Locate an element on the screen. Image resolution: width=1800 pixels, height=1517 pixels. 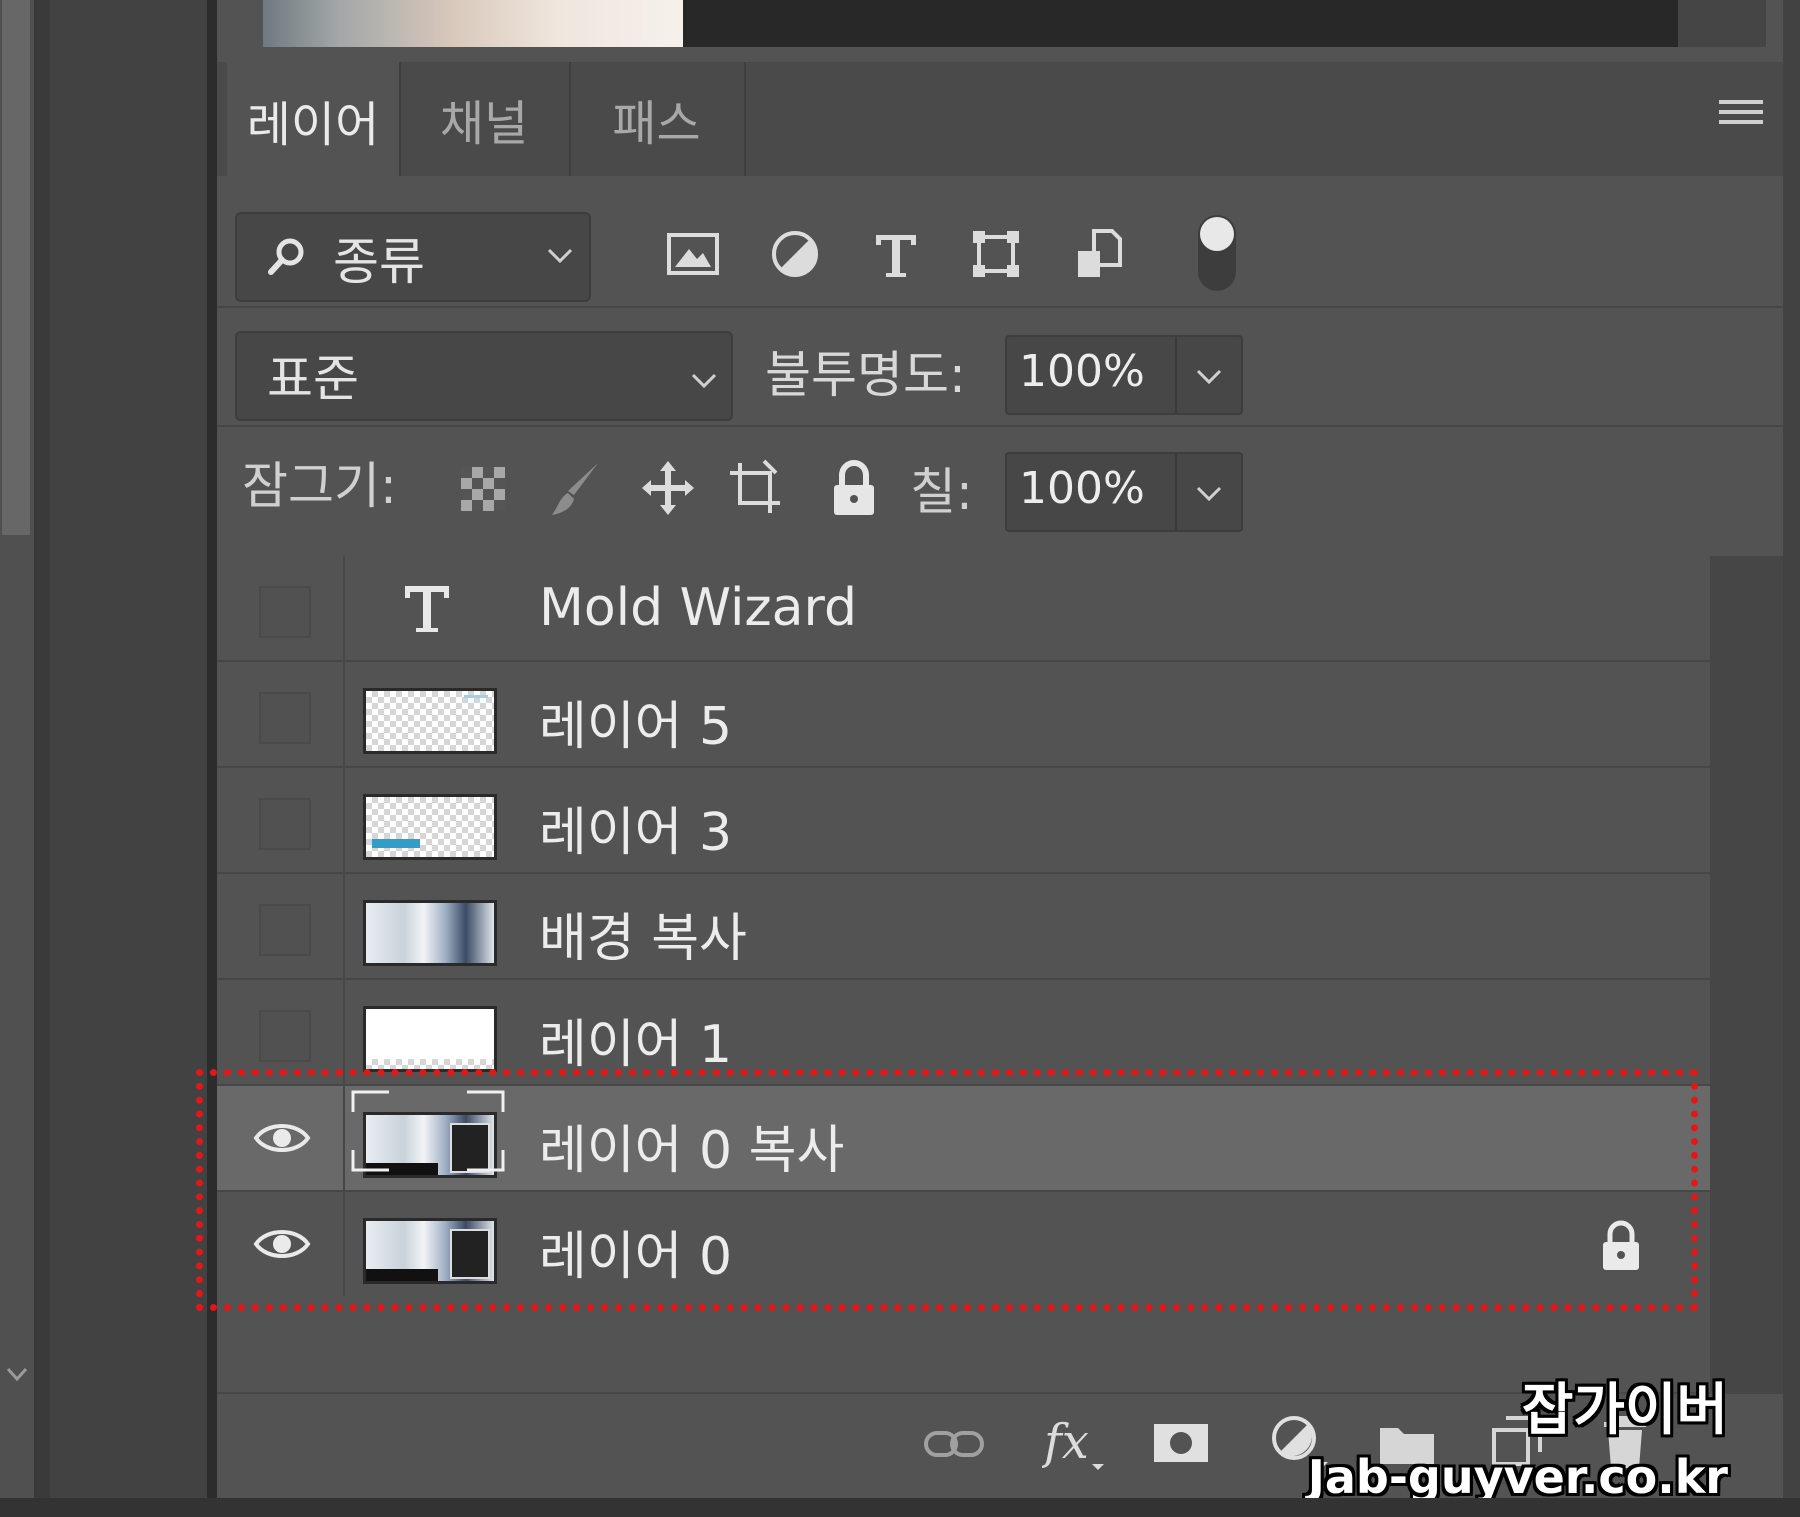
lock-pixels-brush-icon is located at coordinates (576, 488).